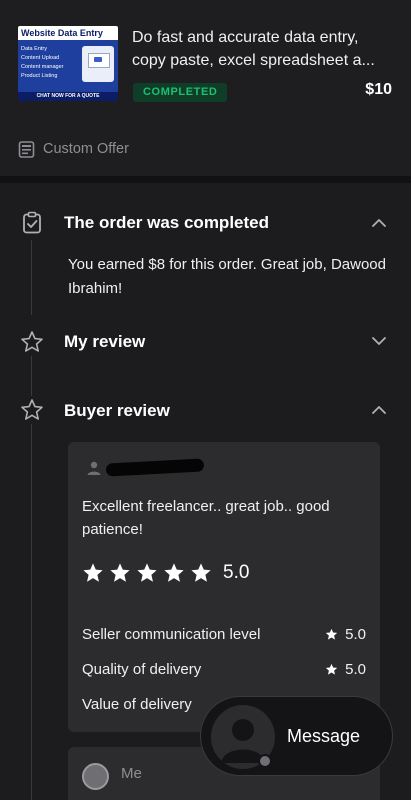 This screenshot has height=800, width=411. Describe the element at coordinates (137, 704) in the screenshot. I see `rating-label: Value of delivery` at that location.